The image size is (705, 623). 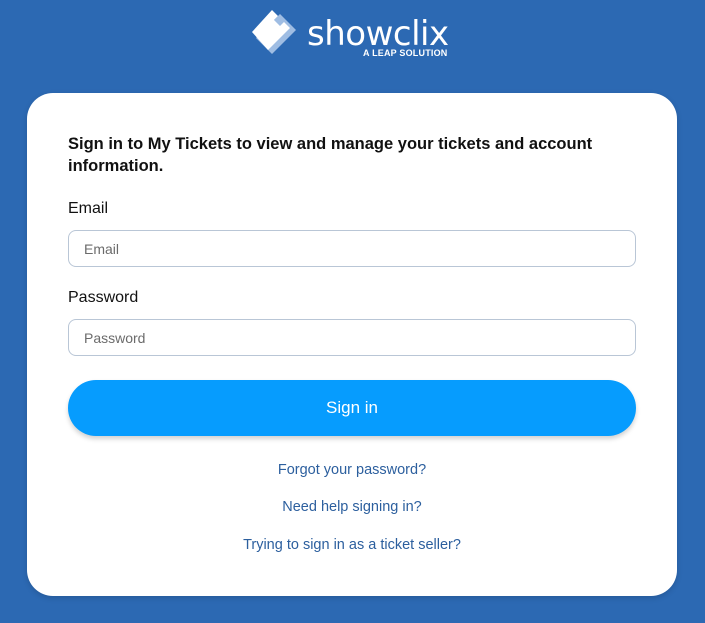 I want to click on page-header: showclix A LEAP SOLUTION, so click(x=352, y=46).